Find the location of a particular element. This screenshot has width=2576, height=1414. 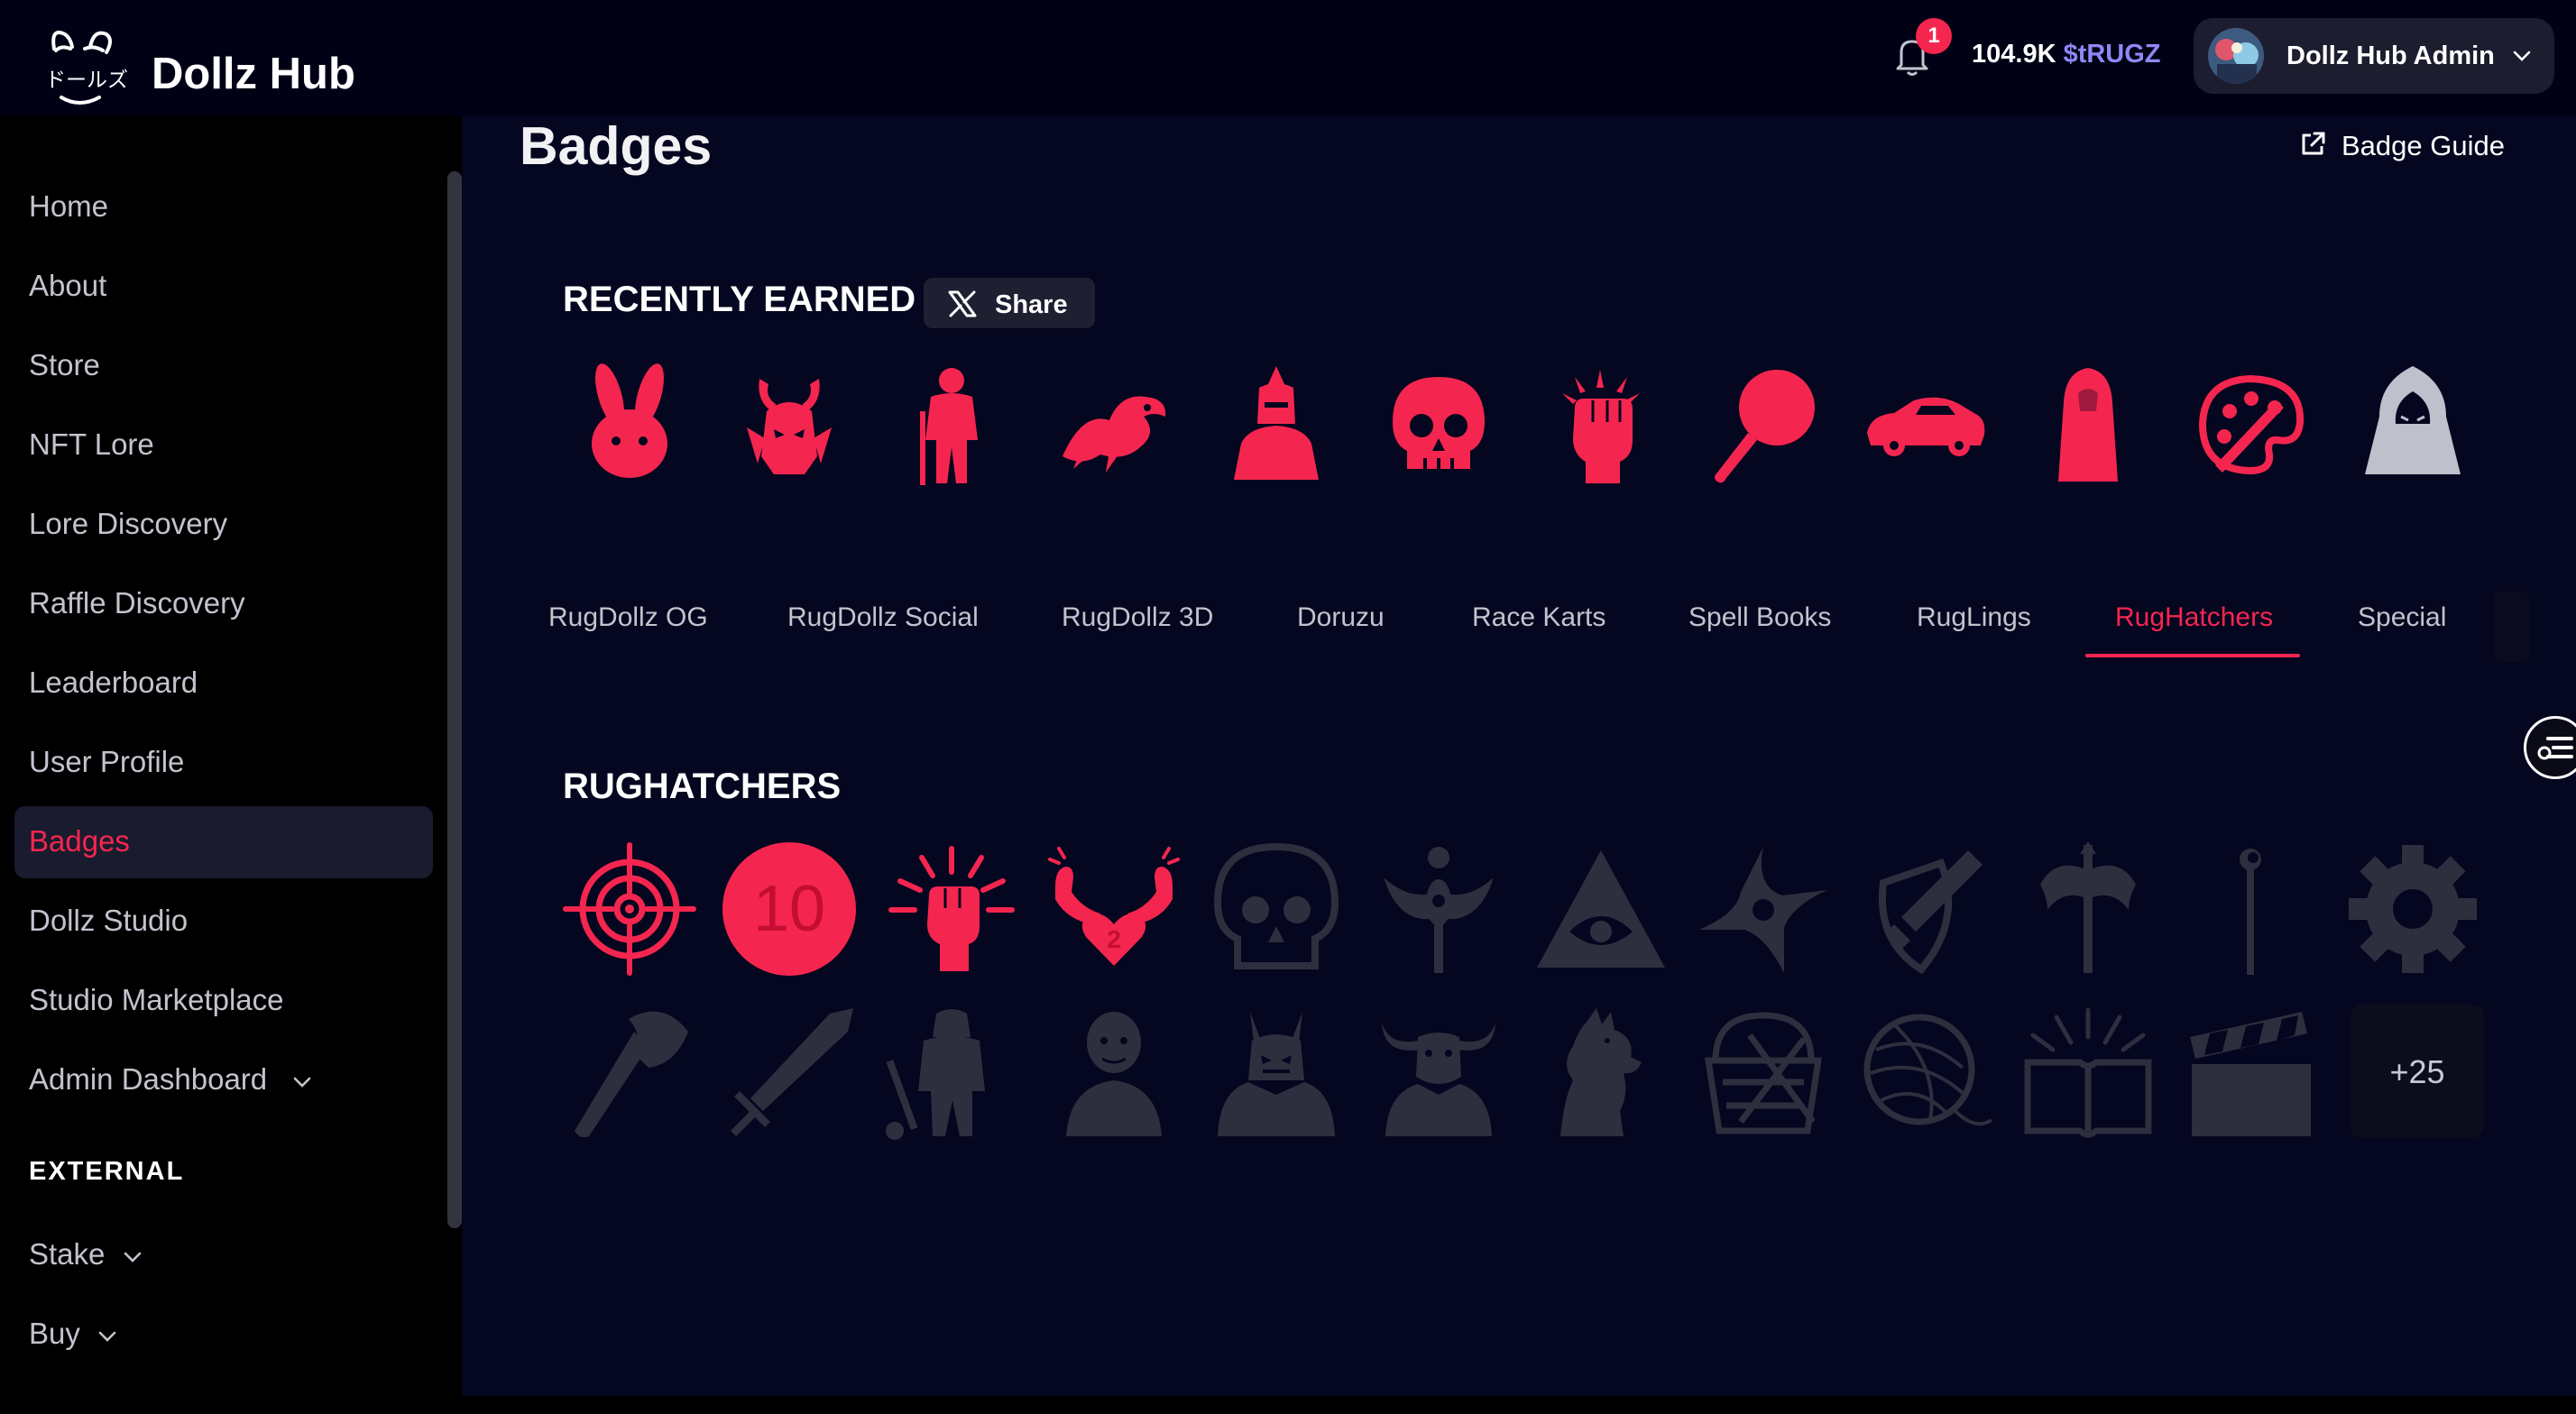

external-section-label: EXTERNAL is located at coordinates (107, 1171).